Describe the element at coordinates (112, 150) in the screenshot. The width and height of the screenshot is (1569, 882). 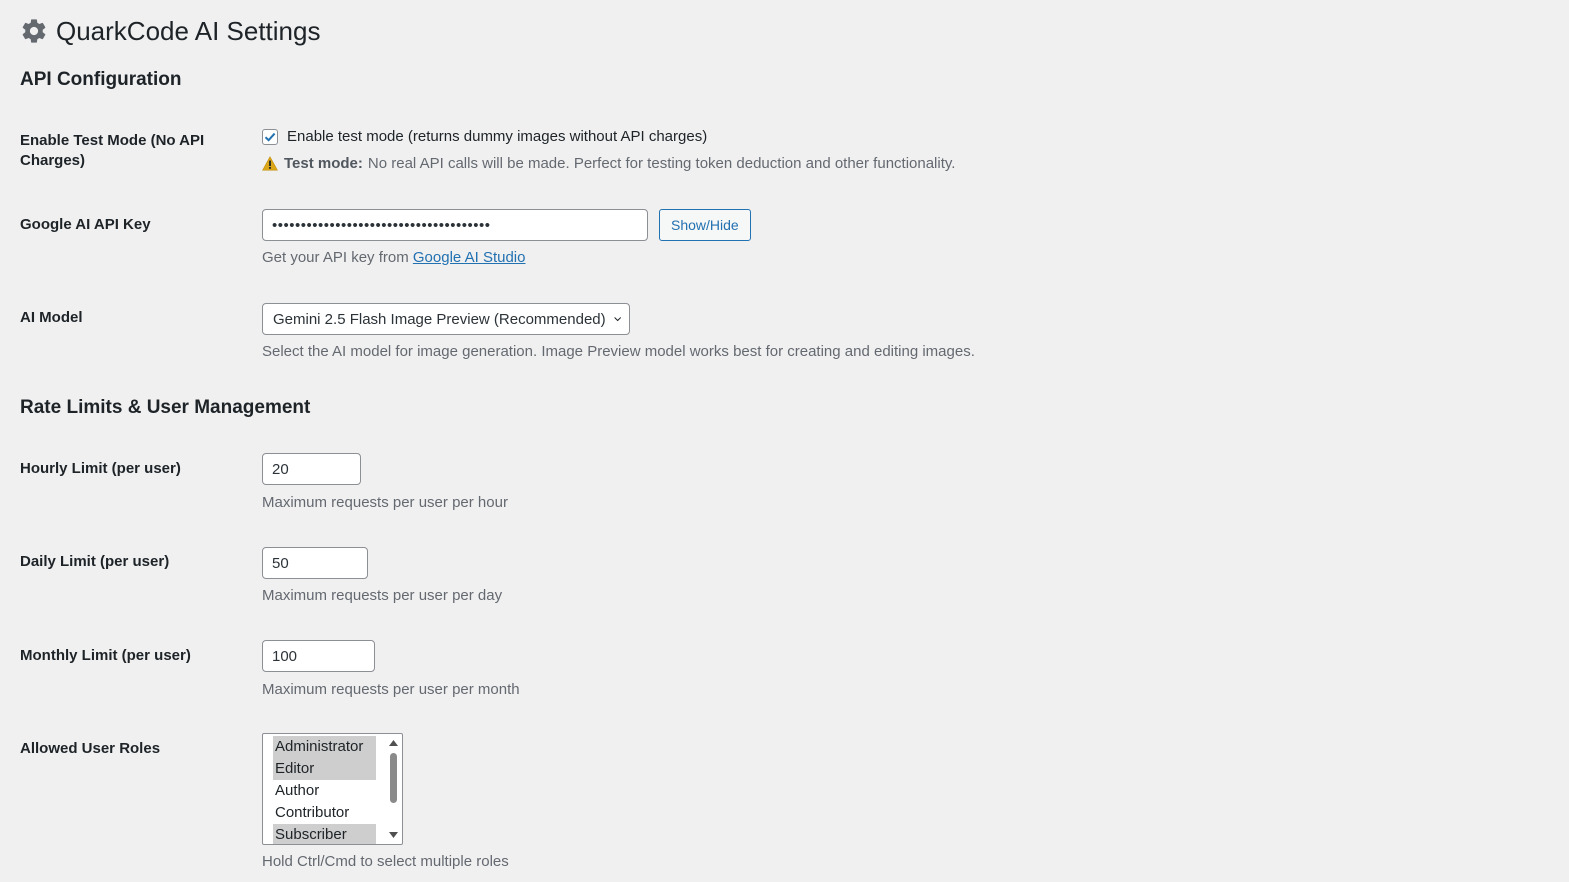
I see `test-mode-label: Enable Test Mode (No API Charges)` at that location.